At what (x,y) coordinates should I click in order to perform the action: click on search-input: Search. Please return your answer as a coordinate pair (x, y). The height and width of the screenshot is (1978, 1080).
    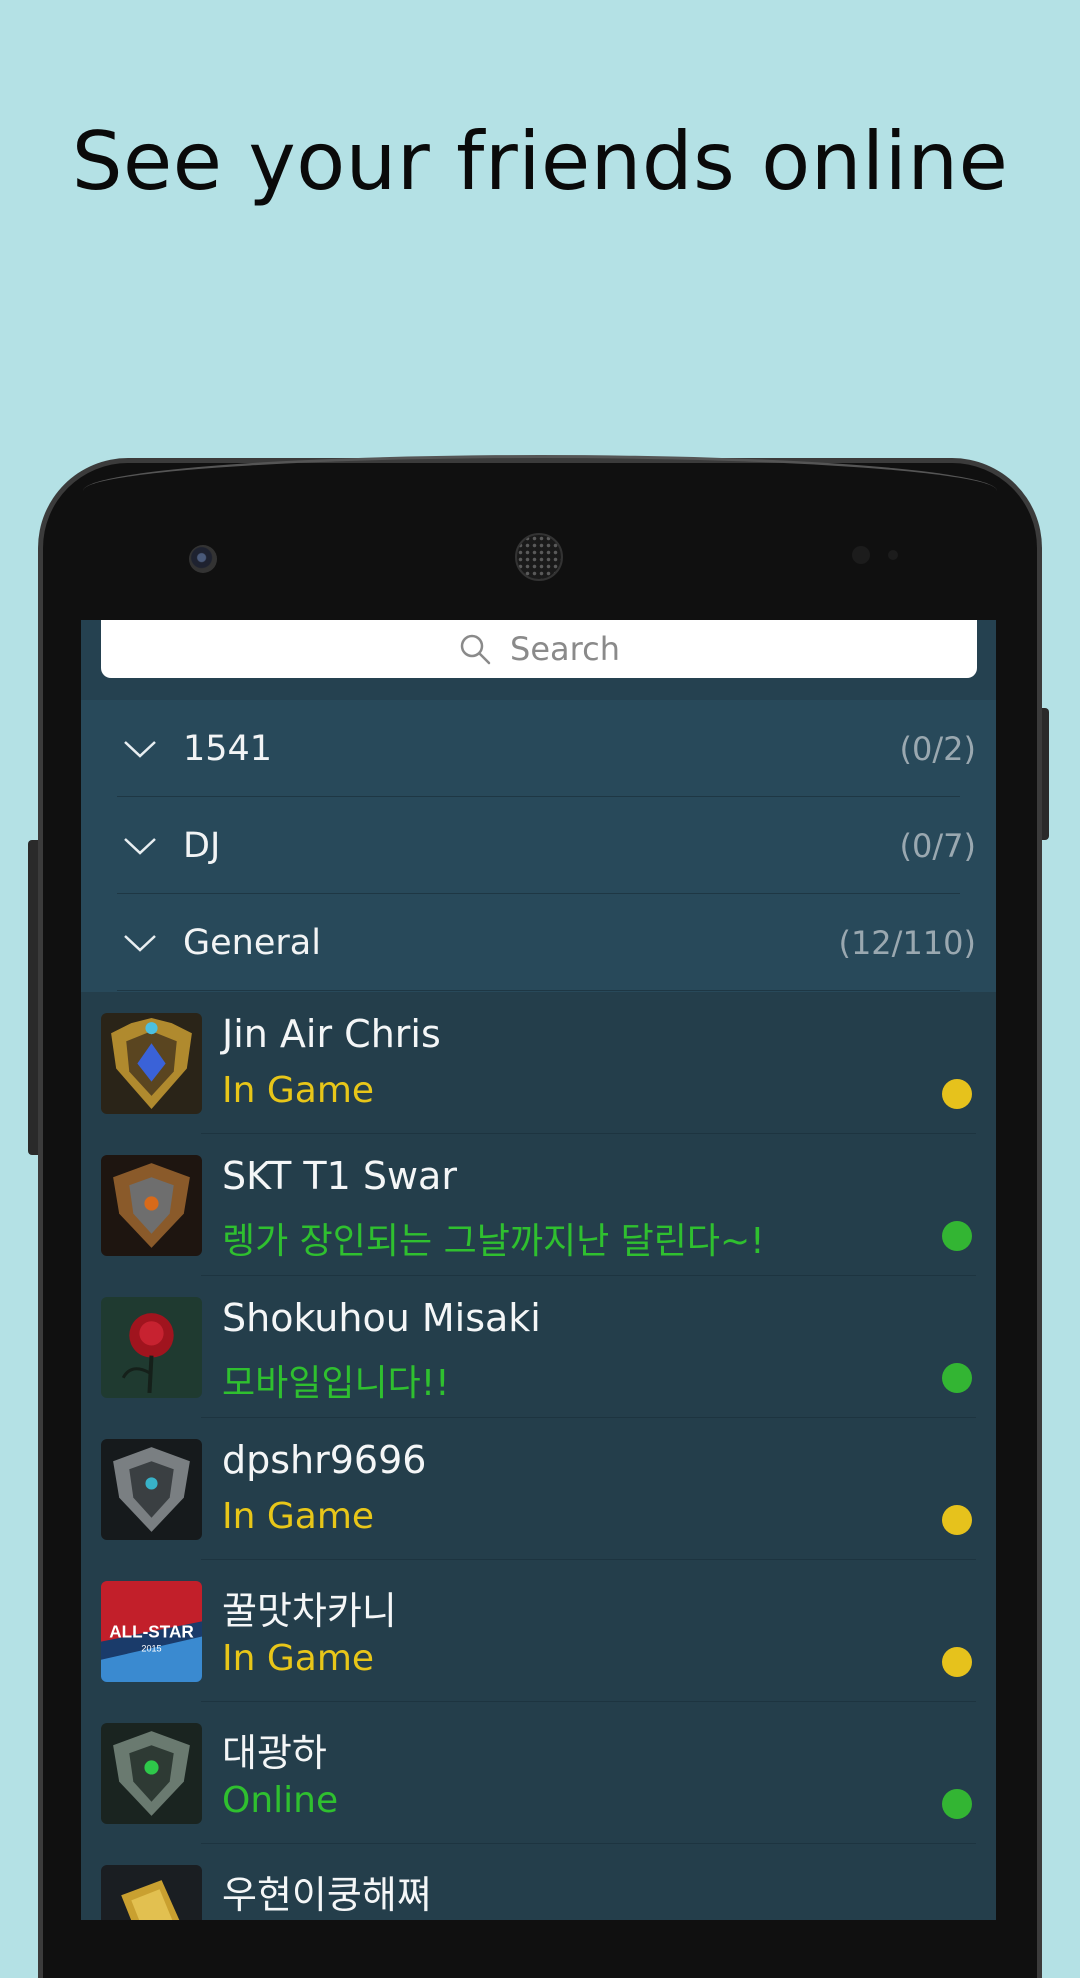
    Looking at the image, I should click on (539, 649).